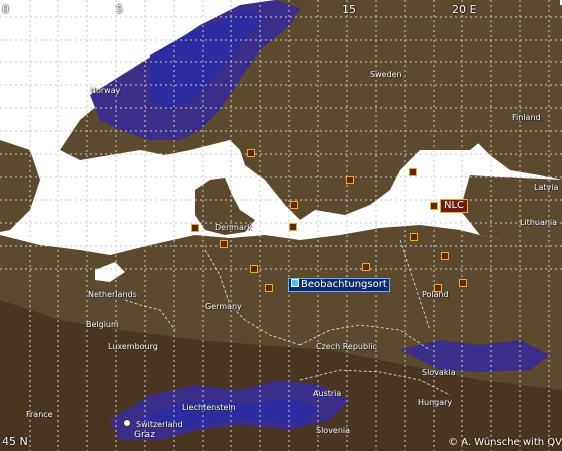  Describe the element at coordinates (39, 414) in the screenshot. I see `country-label-france: France` at that location.